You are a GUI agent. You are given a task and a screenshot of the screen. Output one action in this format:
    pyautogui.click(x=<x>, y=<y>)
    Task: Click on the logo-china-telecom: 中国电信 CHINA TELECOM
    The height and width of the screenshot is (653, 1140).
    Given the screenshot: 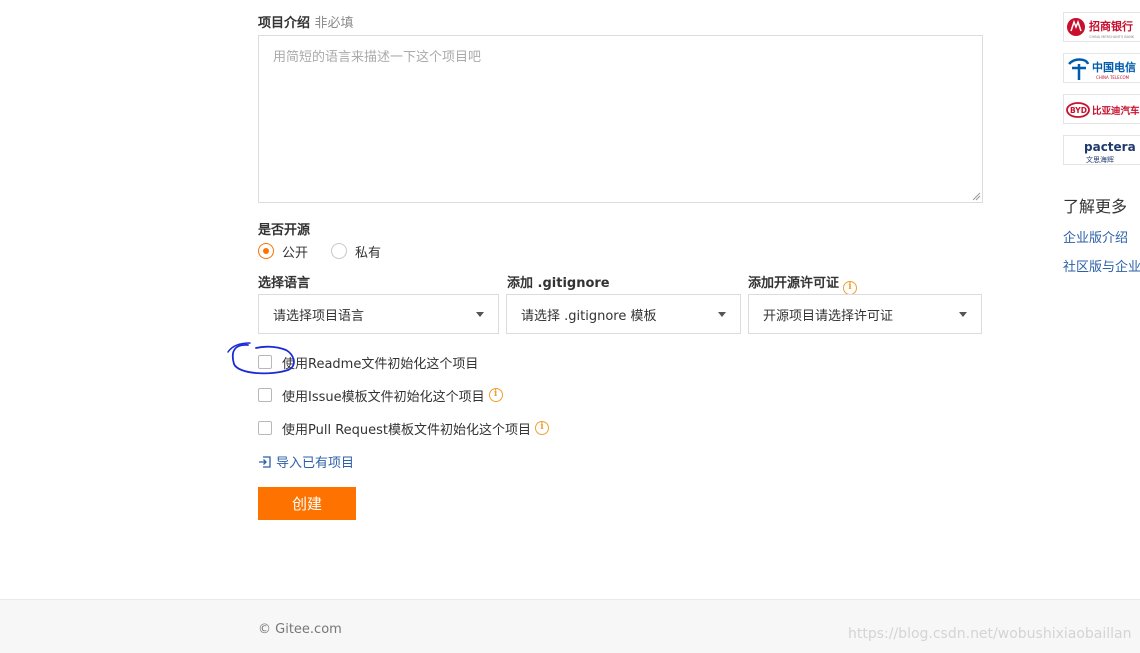 What is the action you would take?
    pyautogui.click(x=1101, y=68)
    